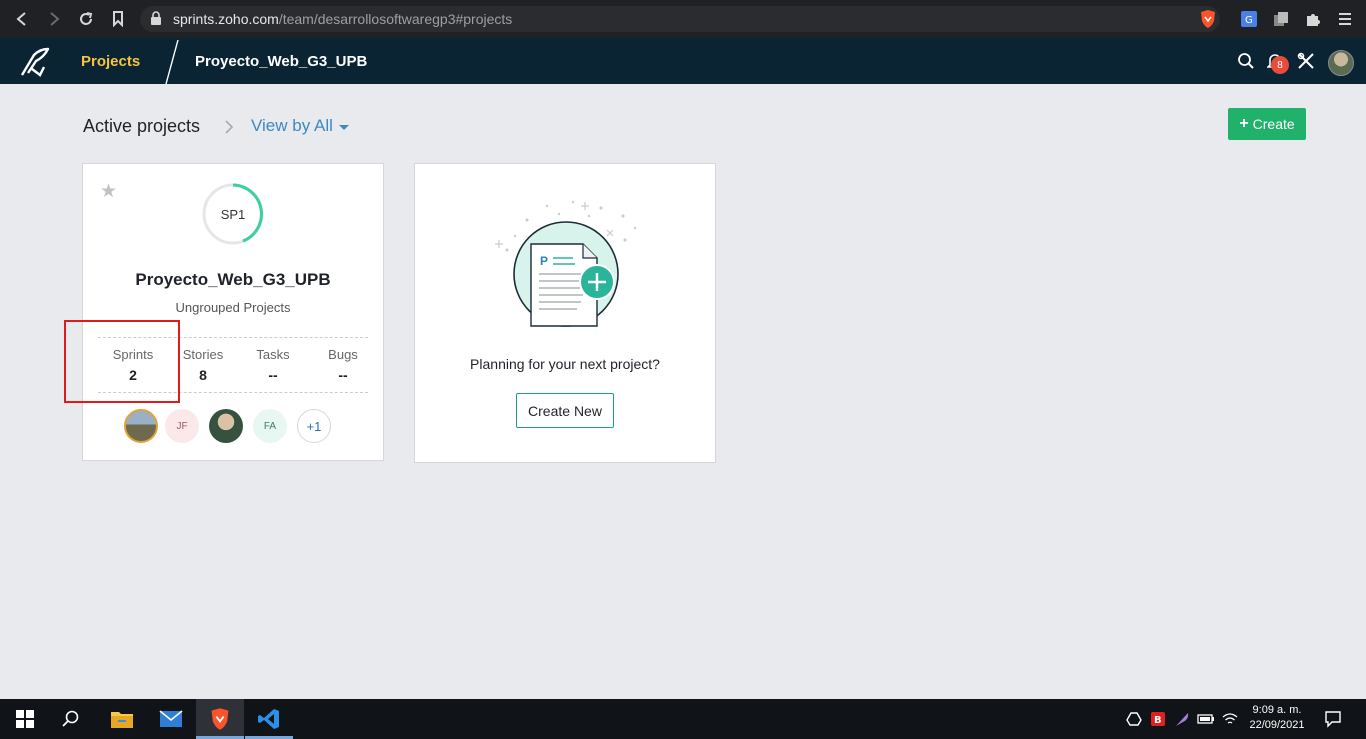 This screenshot has height=739, width=1366. I want to click on feather-icon, so click(1182, 719).